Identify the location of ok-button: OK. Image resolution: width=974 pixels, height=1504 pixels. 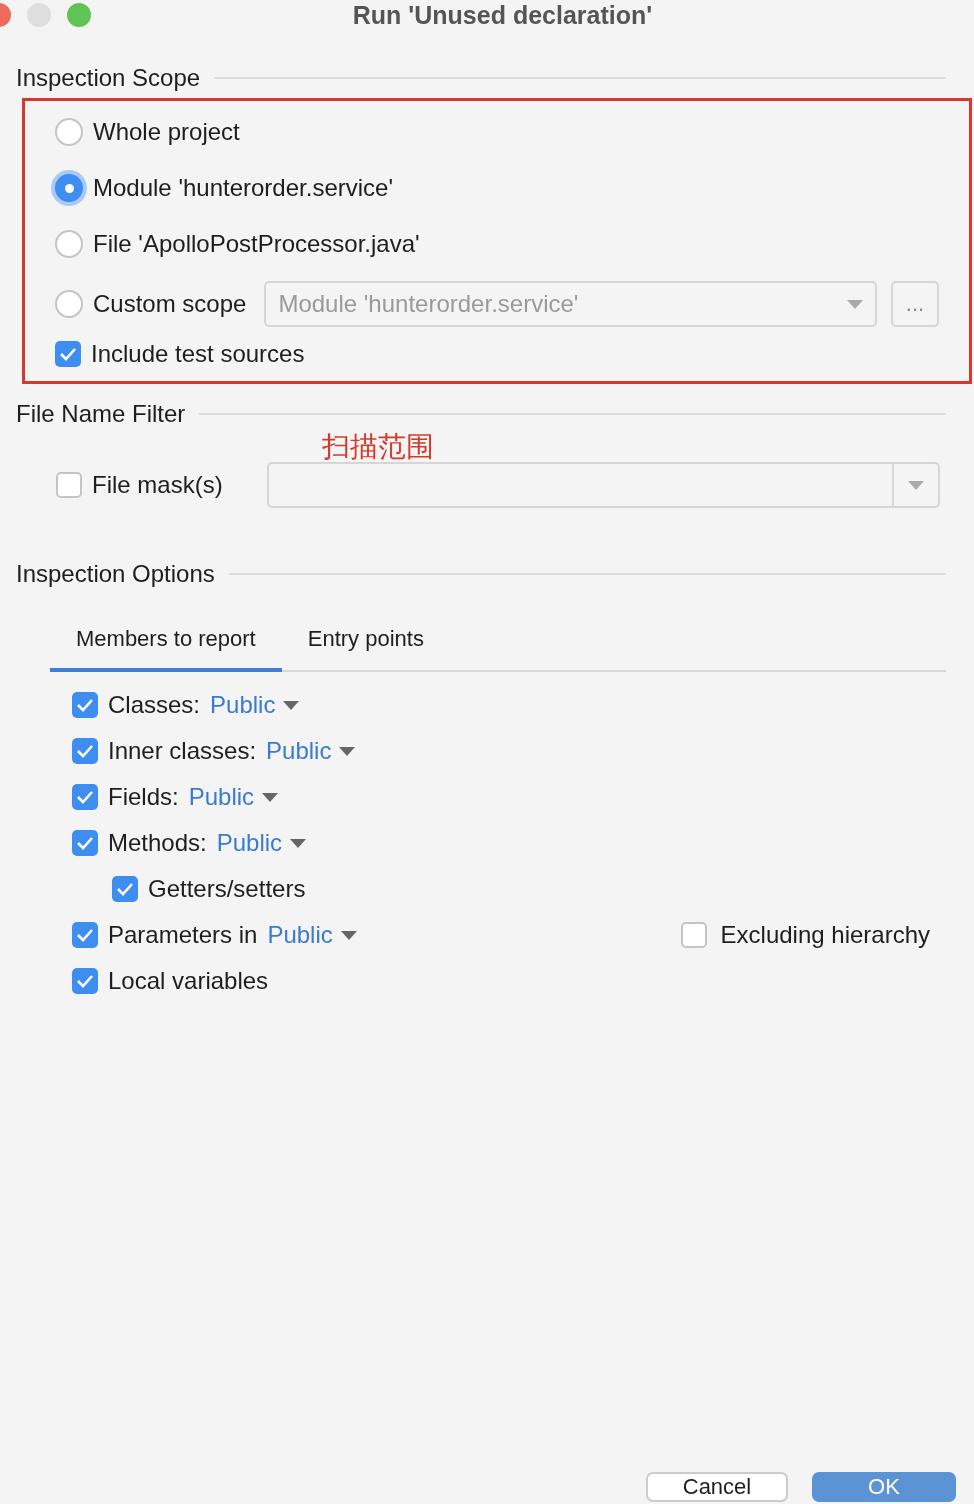
(884, 1487).